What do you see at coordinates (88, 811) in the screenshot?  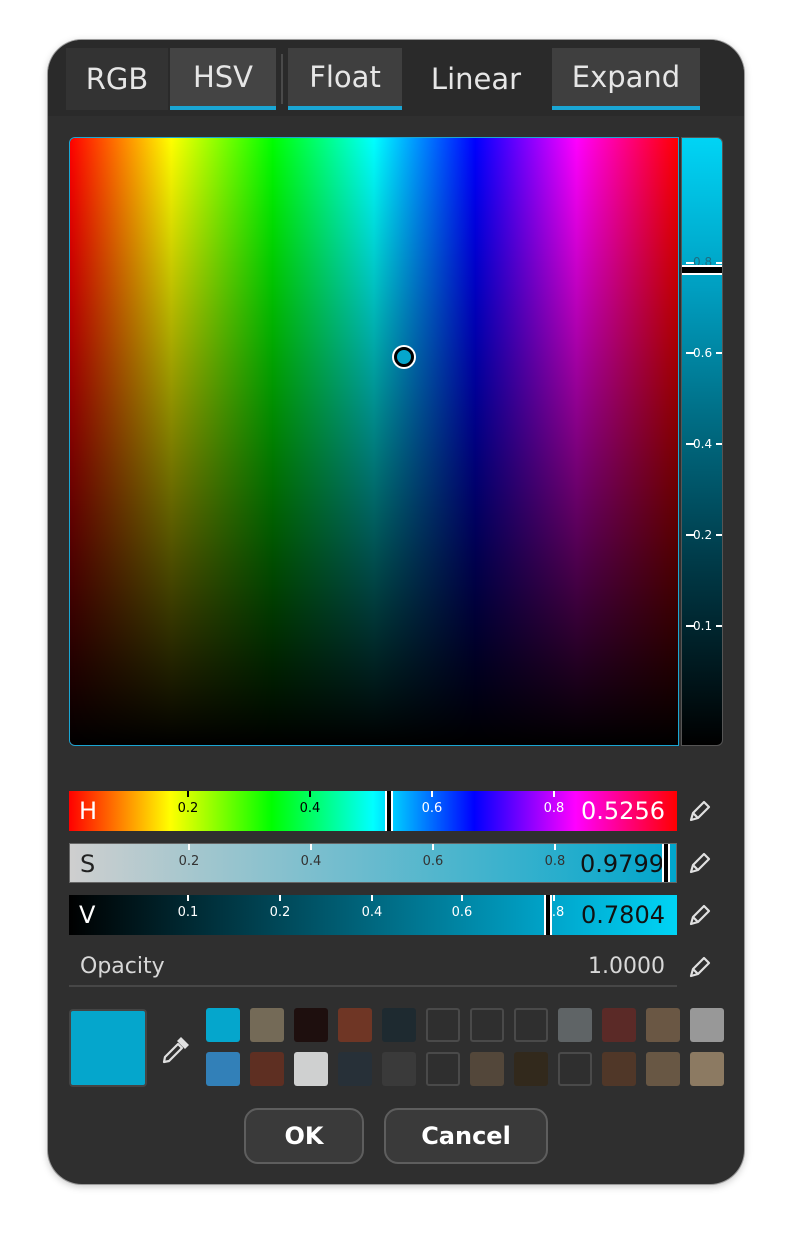 I see `hue-label: H` at bounding box center [88, 811].